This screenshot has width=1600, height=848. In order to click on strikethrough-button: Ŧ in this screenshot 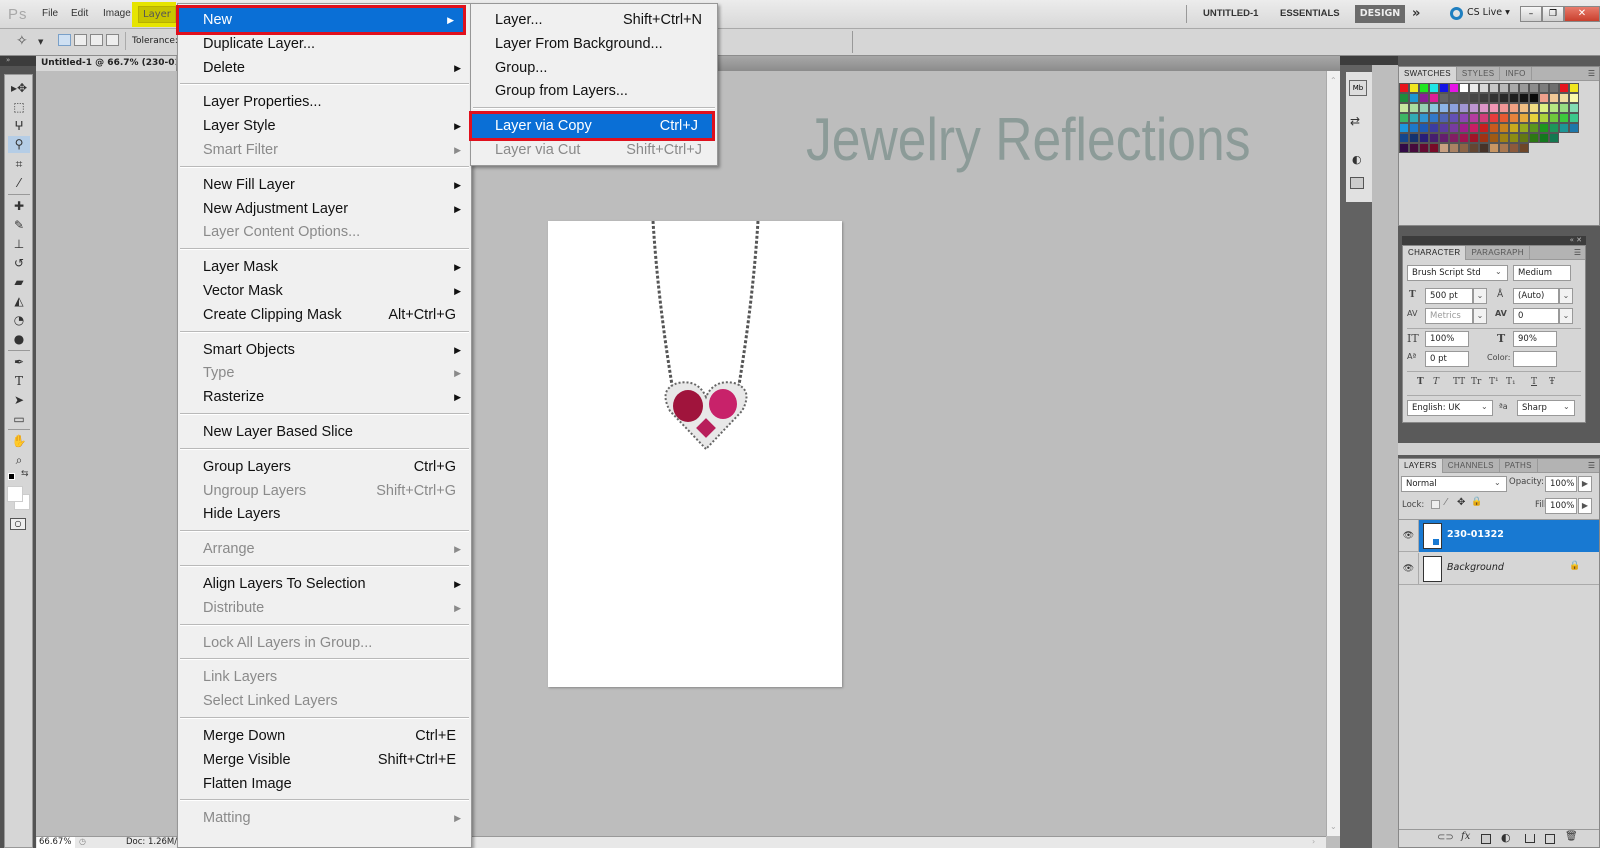, I will do `click(1552, 382)`.